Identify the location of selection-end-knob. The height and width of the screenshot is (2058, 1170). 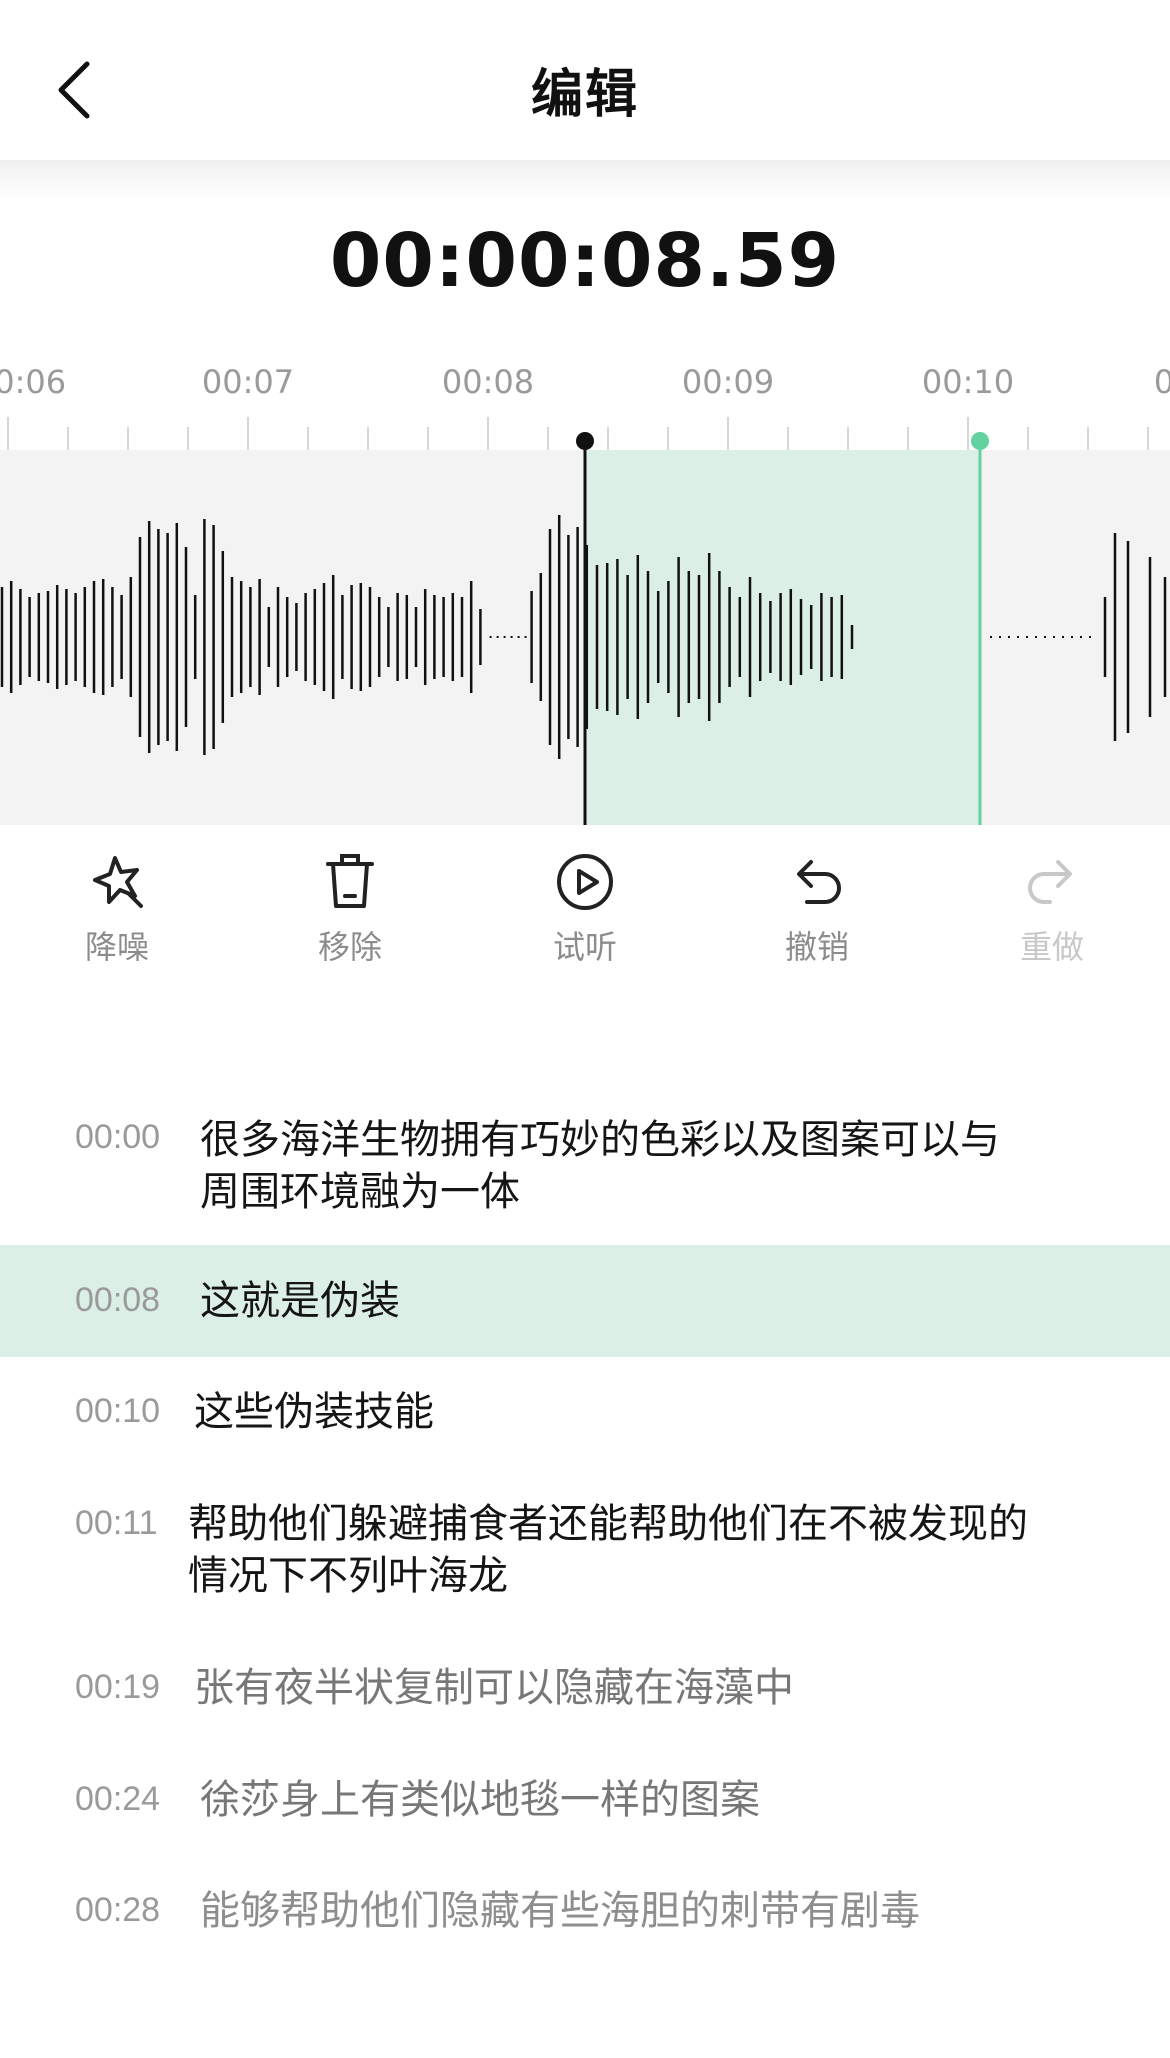
(980, 441).